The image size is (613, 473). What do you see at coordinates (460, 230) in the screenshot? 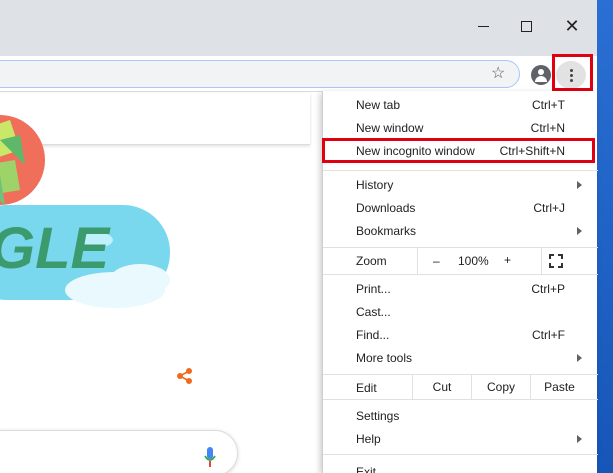
I see `menu-item-bookmarks: Bookmarks` at bounding box center [460, 230].